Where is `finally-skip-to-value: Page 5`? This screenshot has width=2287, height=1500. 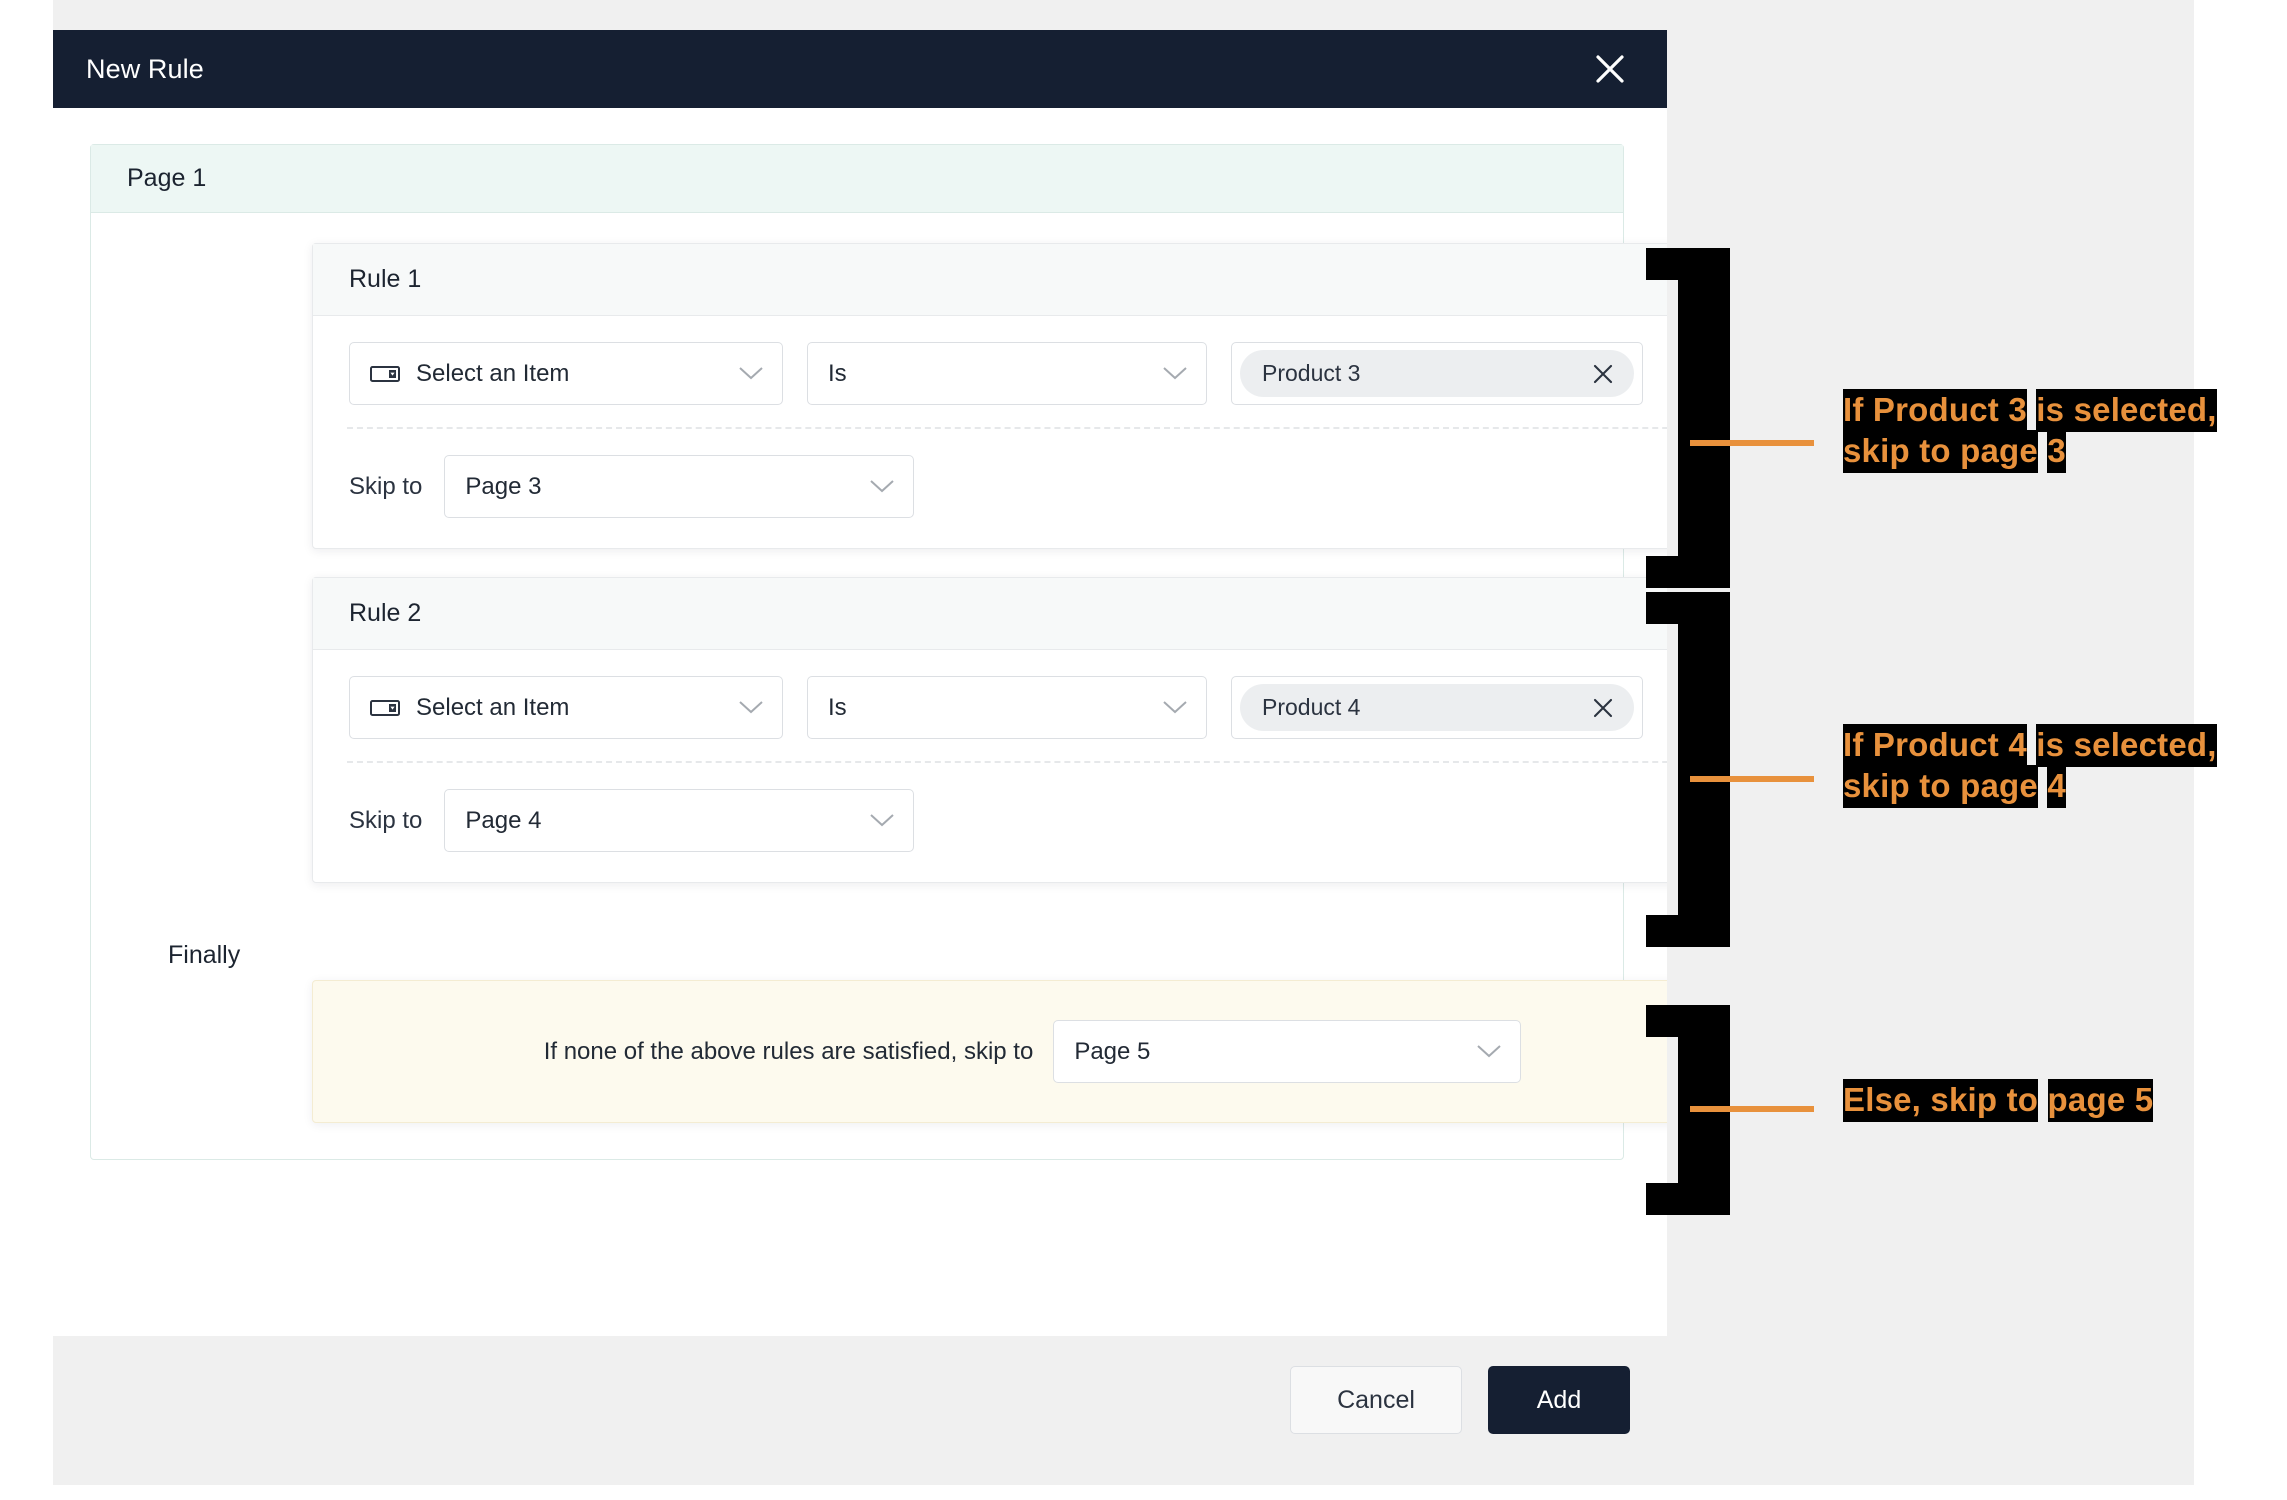
finally-skip-to-value: Page 5 is located at coordinates (1112, 1051).